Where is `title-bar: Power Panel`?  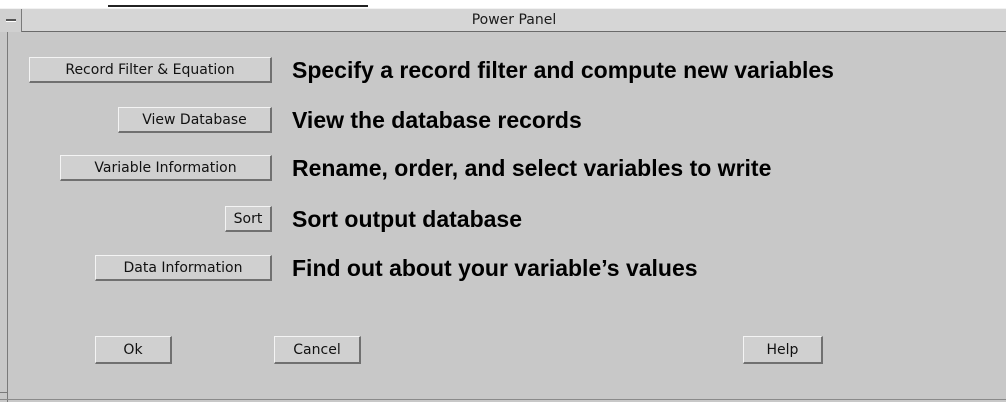 title-bar: Power Panel is located at coordinates (503, 20).